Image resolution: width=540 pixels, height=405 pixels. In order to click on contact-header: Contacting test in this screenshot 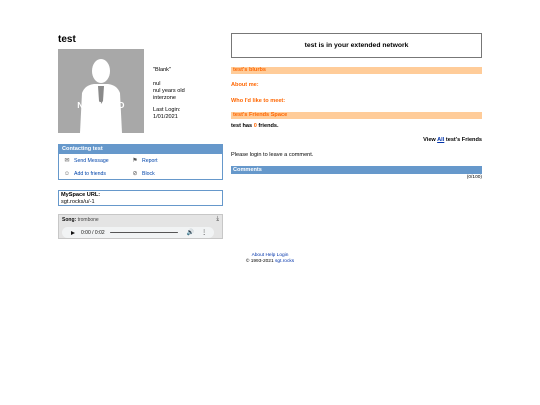, I will do `click(140, 149)`.